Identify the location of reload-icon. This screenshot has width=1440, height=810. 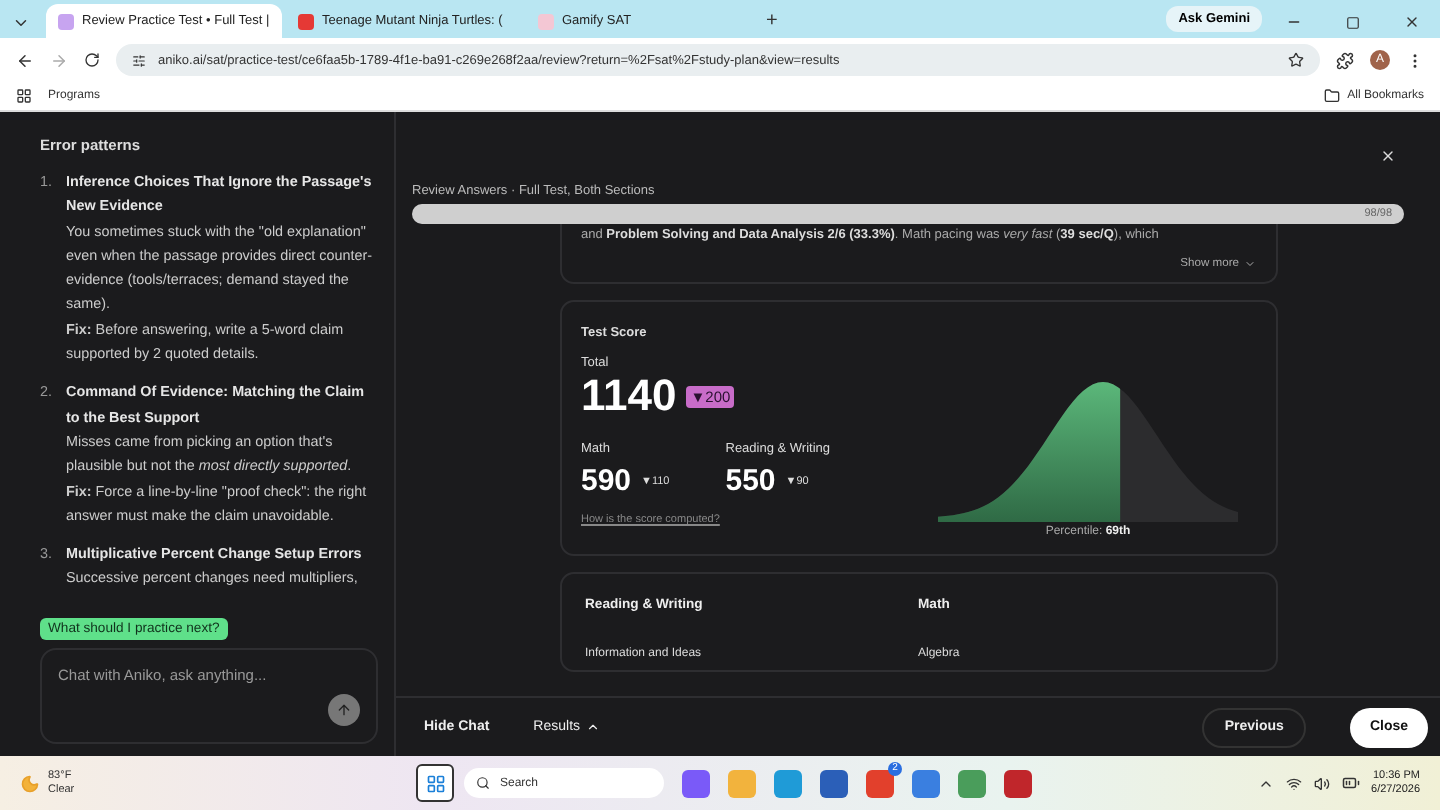
(92, 60).